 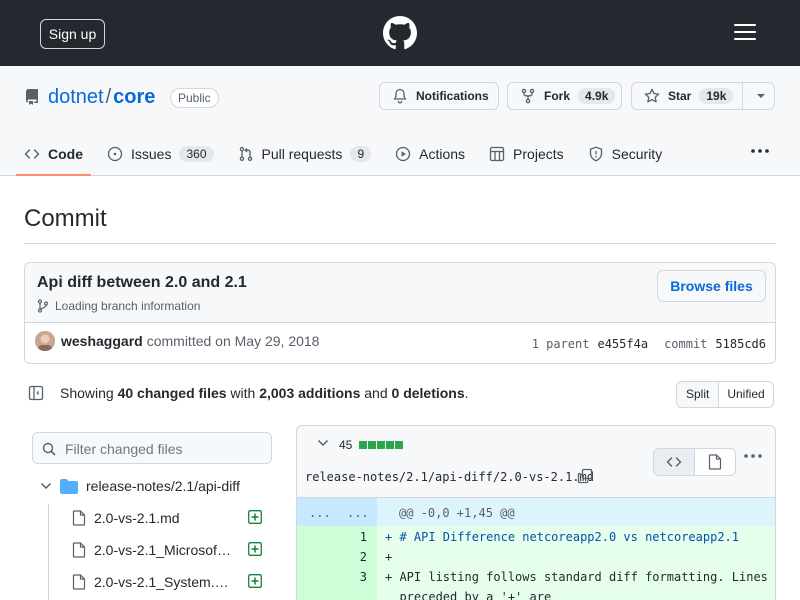 What do you see at coordinates (697, 394) in the screenshot?
I see `split-view-button: Split` at bounding box center [697, 394].